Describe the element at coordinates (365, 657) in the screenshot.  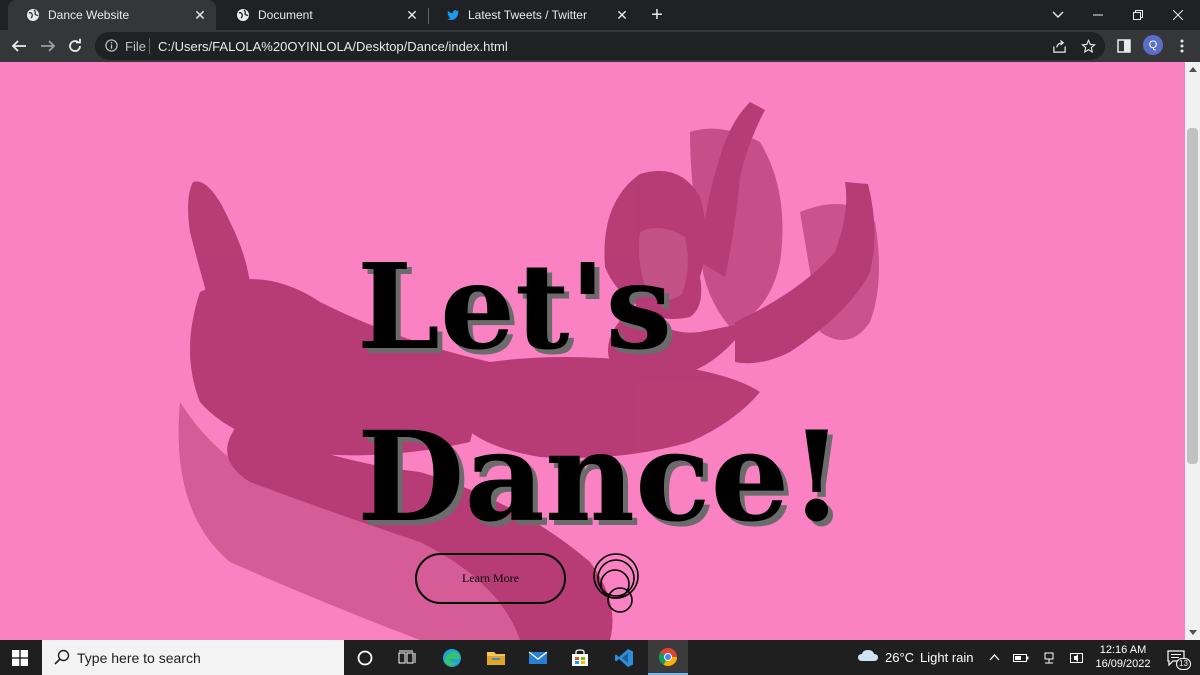
I see `cortana-icon` at that location.